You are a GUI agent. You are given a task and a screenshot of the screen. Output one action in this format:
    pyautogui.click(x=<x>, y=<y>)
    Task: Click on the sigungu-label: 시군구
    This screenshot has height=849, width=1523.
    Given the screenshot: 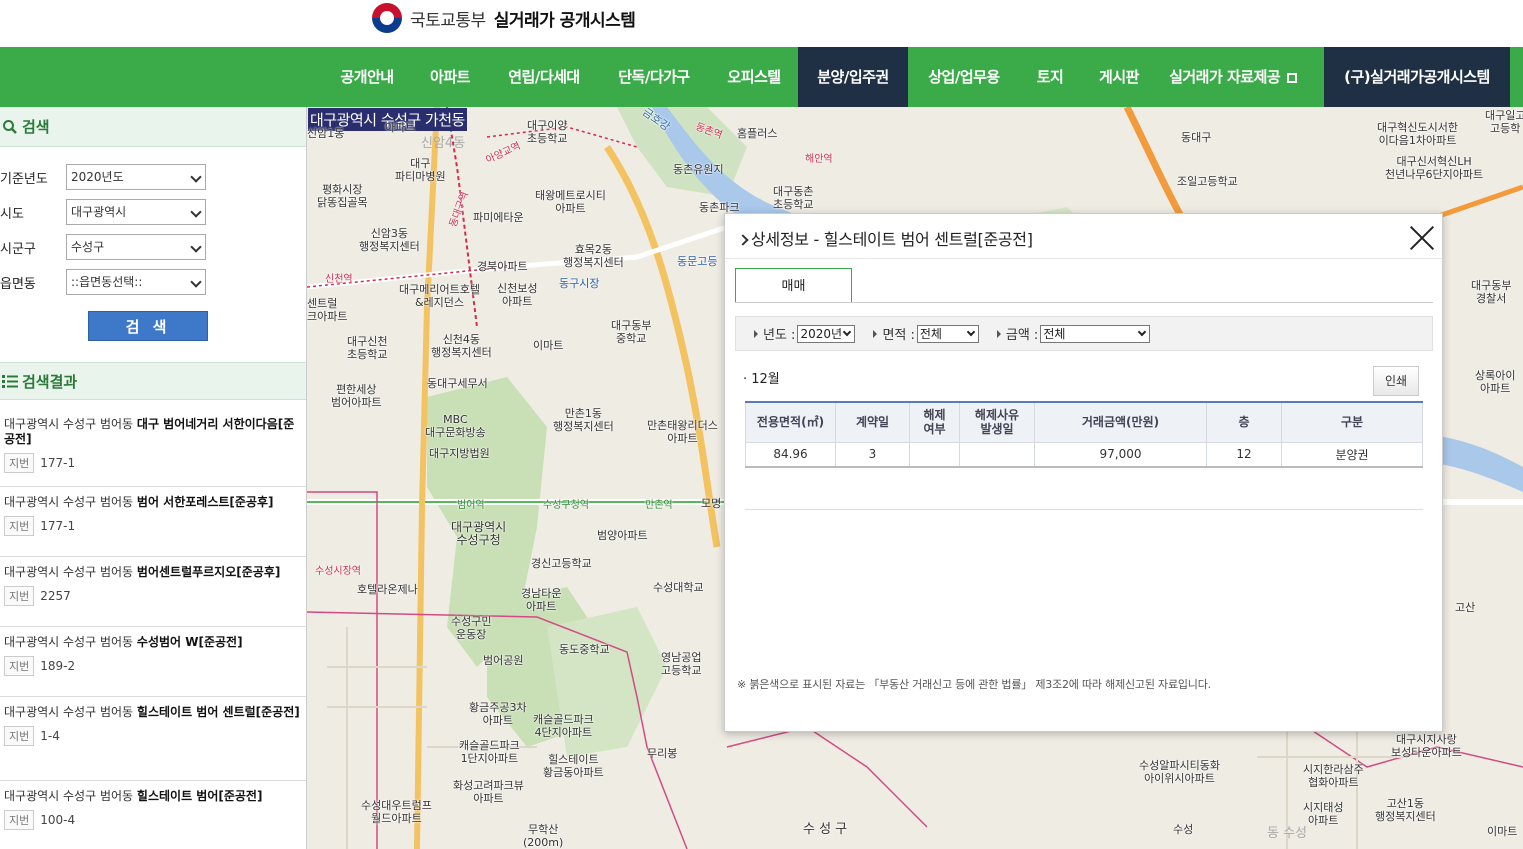 What is the action you would take?
    pyautogui.click(x=18, y=249)
    